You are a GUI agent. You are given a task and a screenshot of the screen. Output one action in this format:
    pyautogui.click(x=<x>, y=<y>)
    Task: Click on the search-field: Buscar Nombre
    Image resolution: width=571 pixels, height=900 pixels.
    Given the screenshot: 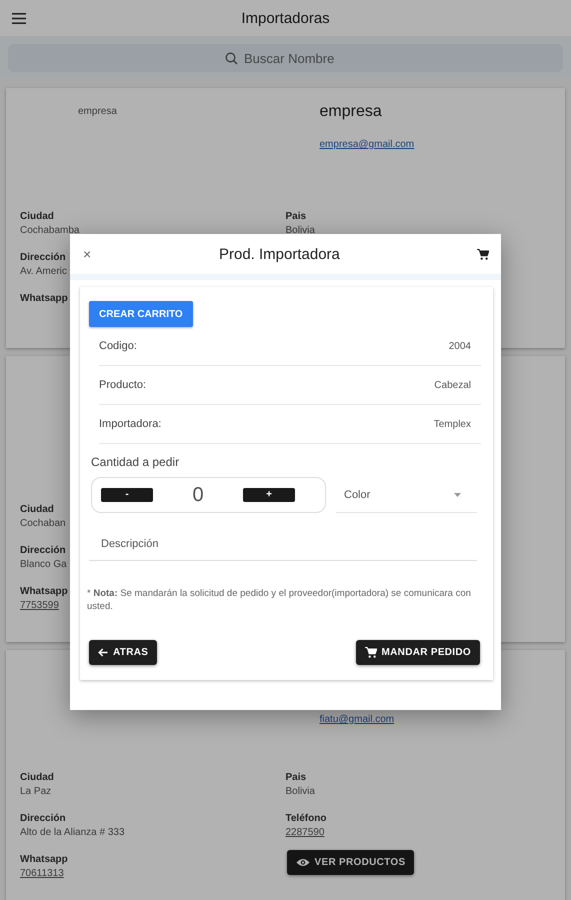 What is the action you would take?
    pyautogui.click(x=294, y=58)
    